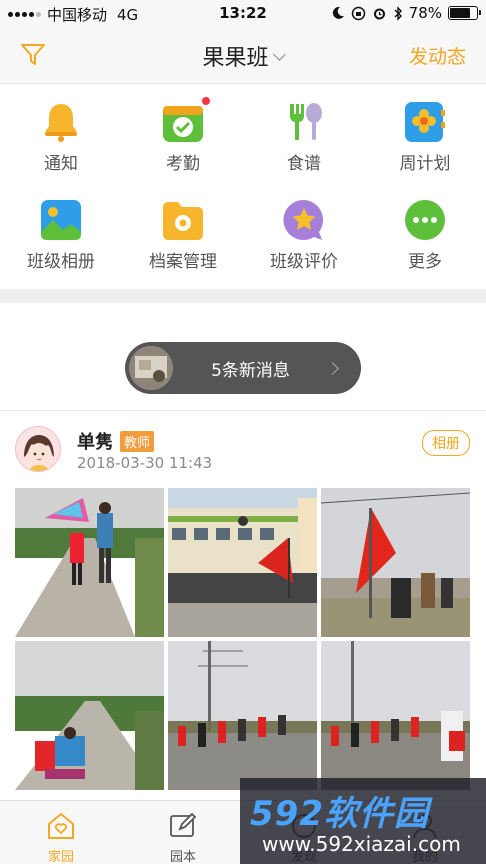 This screenshot has height=864, width=486. I want to click on calendar-check-icon, so click(186, 120).